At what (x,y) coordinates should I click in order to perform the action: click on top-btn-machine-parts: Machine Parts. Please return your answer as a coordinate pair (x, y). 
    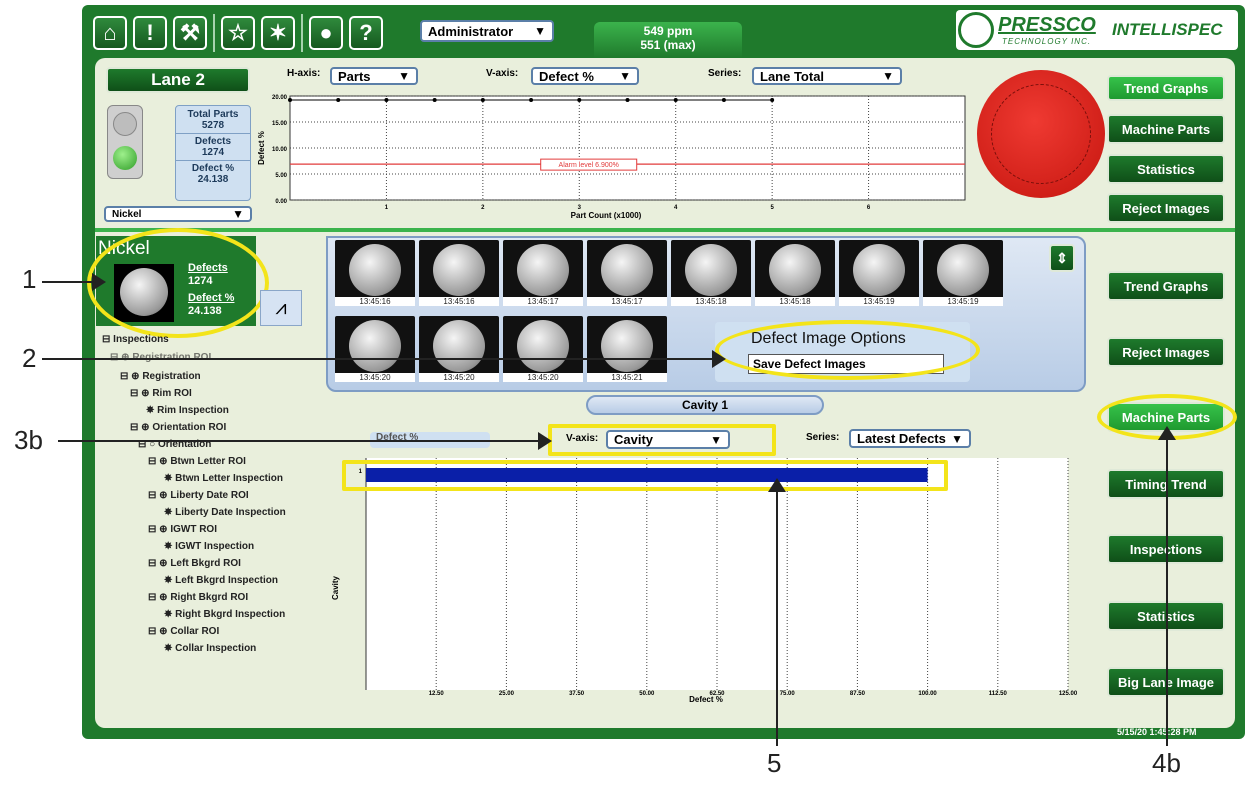
    Looking at the image, I should click on (1166, 129).